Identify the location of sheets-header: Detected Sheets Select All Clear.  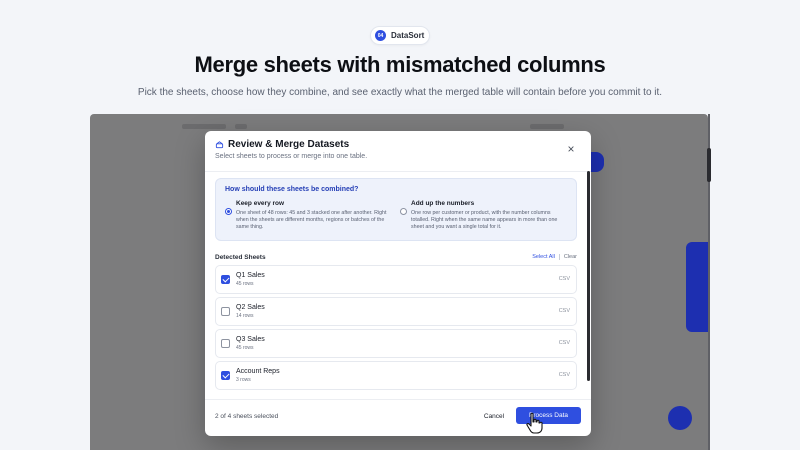
(396, 257).